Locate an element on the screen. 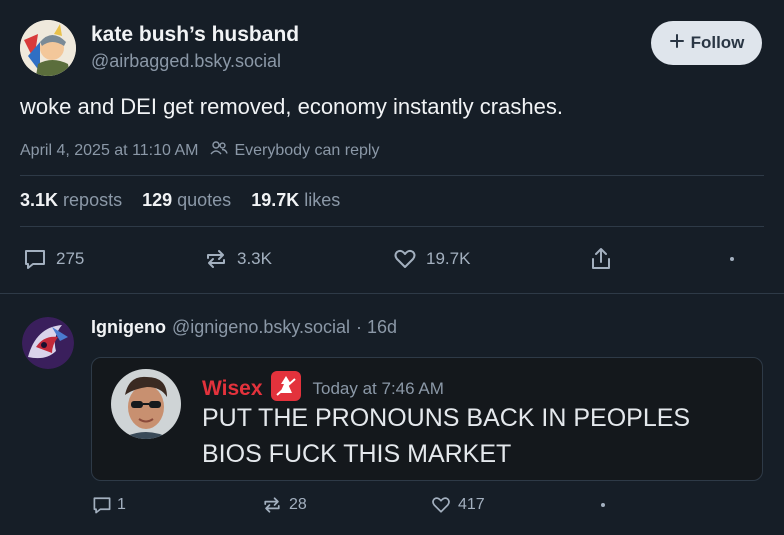 The width and height of the screenshot is (784, 535). share-icon is located at coordinates (601, 259).